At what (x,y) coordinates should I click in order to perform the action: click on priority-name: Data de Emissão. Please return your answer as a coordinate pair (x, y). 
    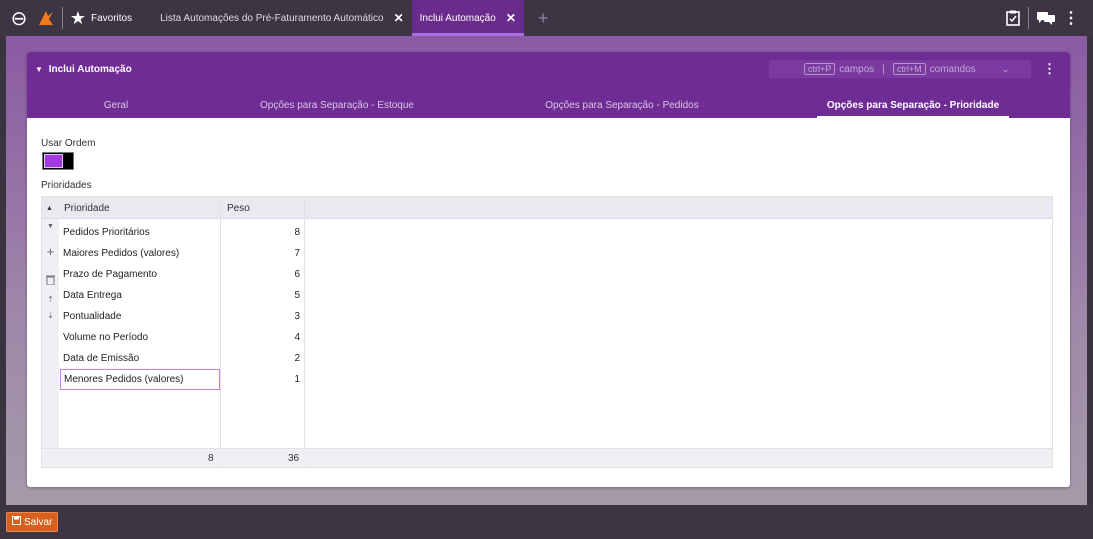
    Looking at the image, I should click on (101, 358).